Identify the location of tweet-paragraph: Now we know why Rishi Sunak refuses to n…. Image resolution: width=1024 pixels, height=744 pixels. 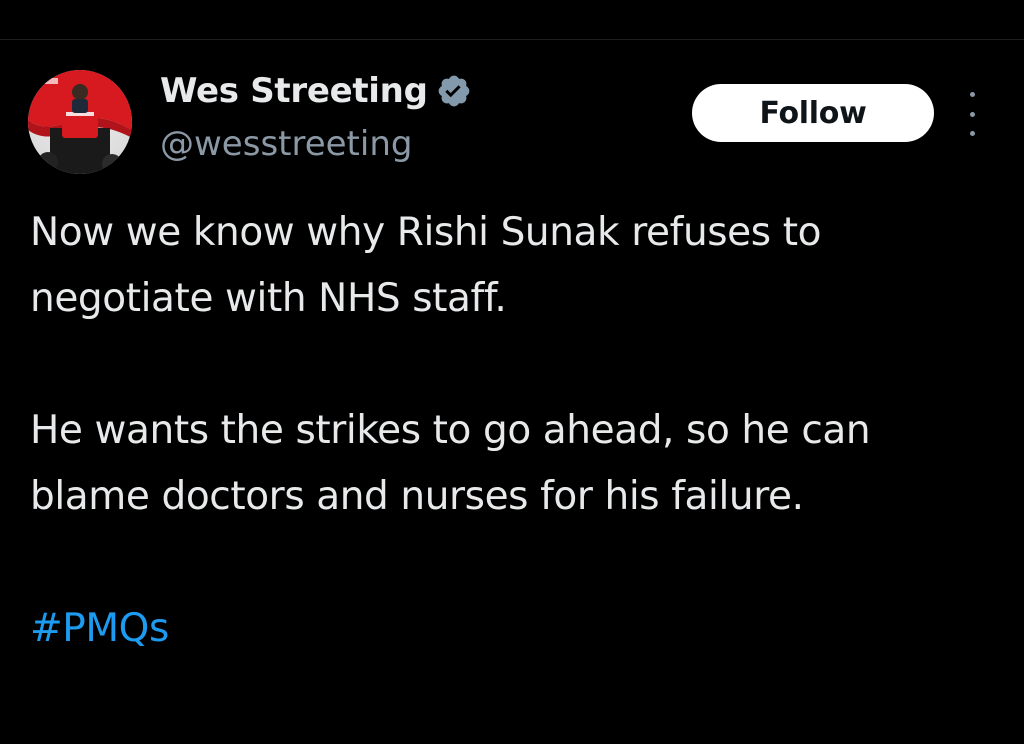
(426, 265).